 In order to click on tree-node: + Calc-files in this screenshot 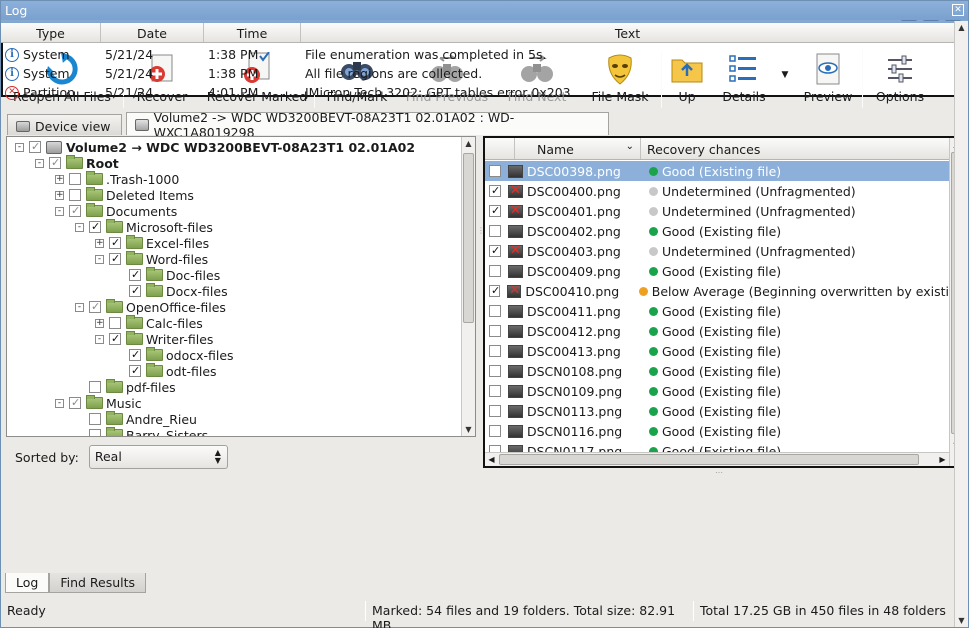, I will do `click(149, 323)`.